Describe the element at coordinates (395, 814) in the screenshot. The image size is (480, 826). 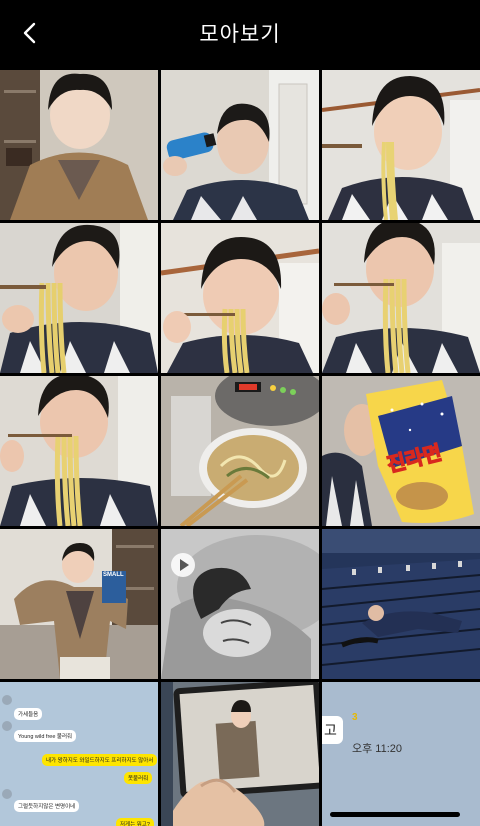
I see `home-indicator` at that location.